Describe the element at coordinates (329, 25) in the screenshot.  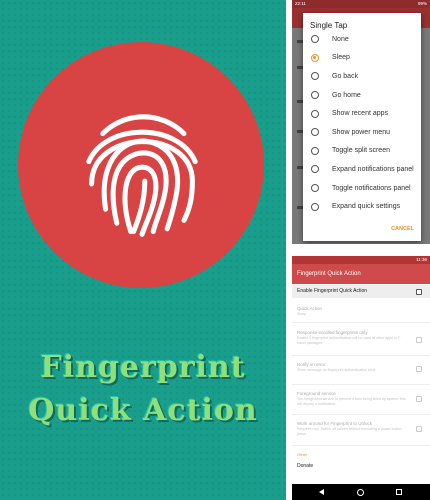
I see `dialog-title: Single Tap` at that location.